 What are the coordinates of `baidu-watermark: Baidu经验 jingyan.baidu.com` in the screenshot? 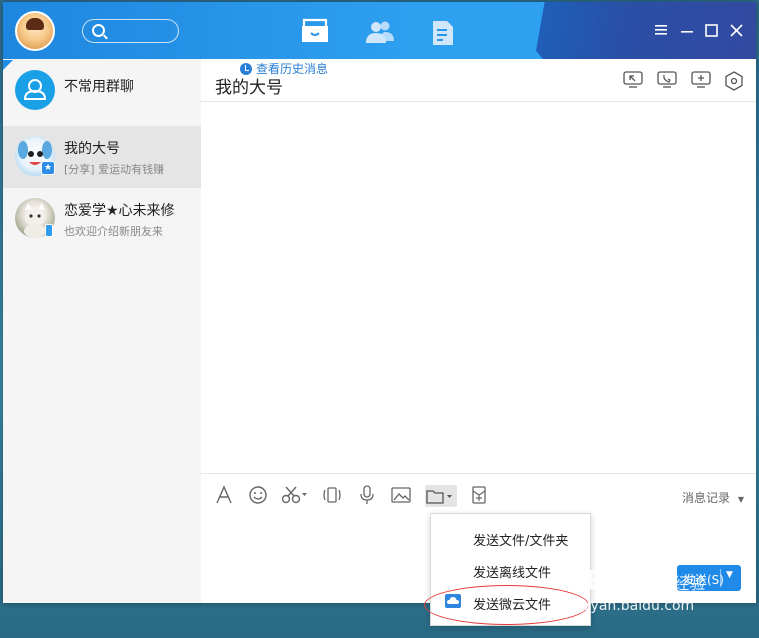 It's located at (635, 590).